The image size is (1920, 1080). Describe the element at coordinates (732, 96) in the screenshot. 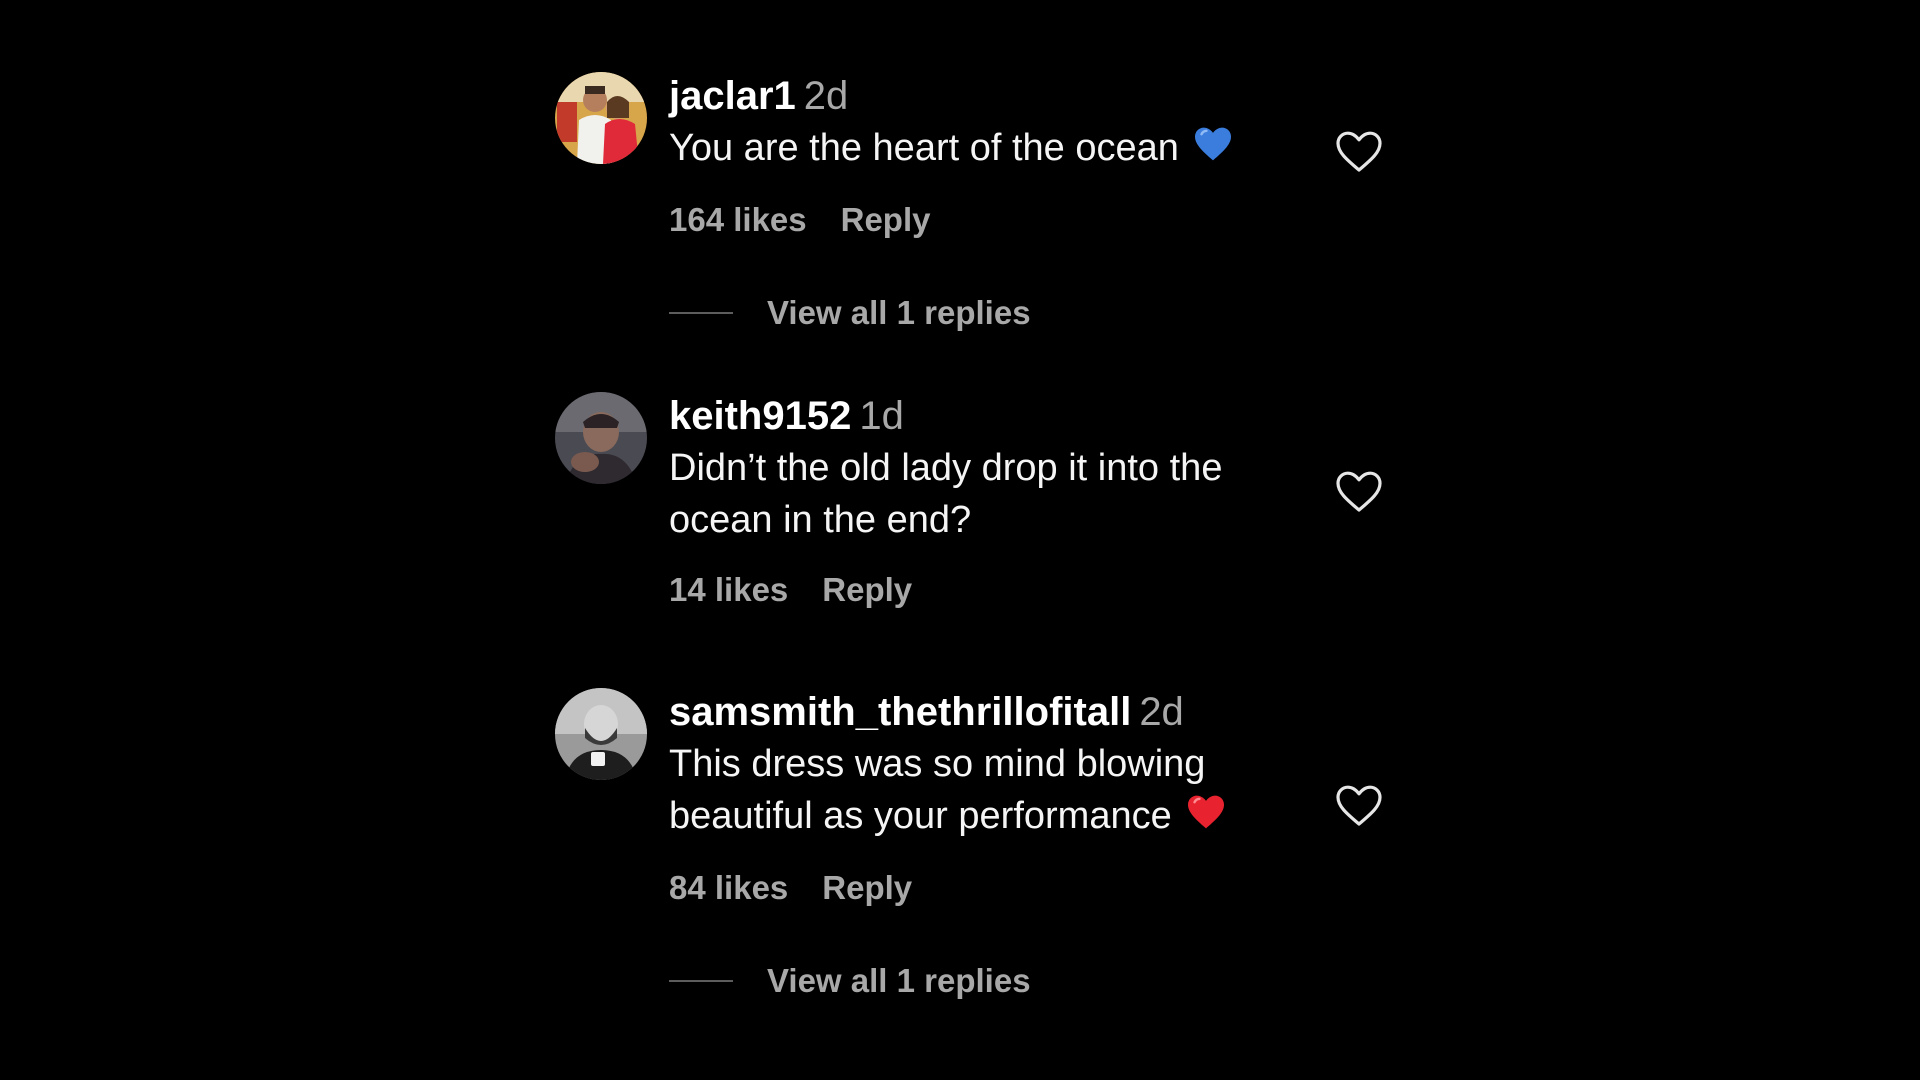

I see `username: jaclar1` at that location.